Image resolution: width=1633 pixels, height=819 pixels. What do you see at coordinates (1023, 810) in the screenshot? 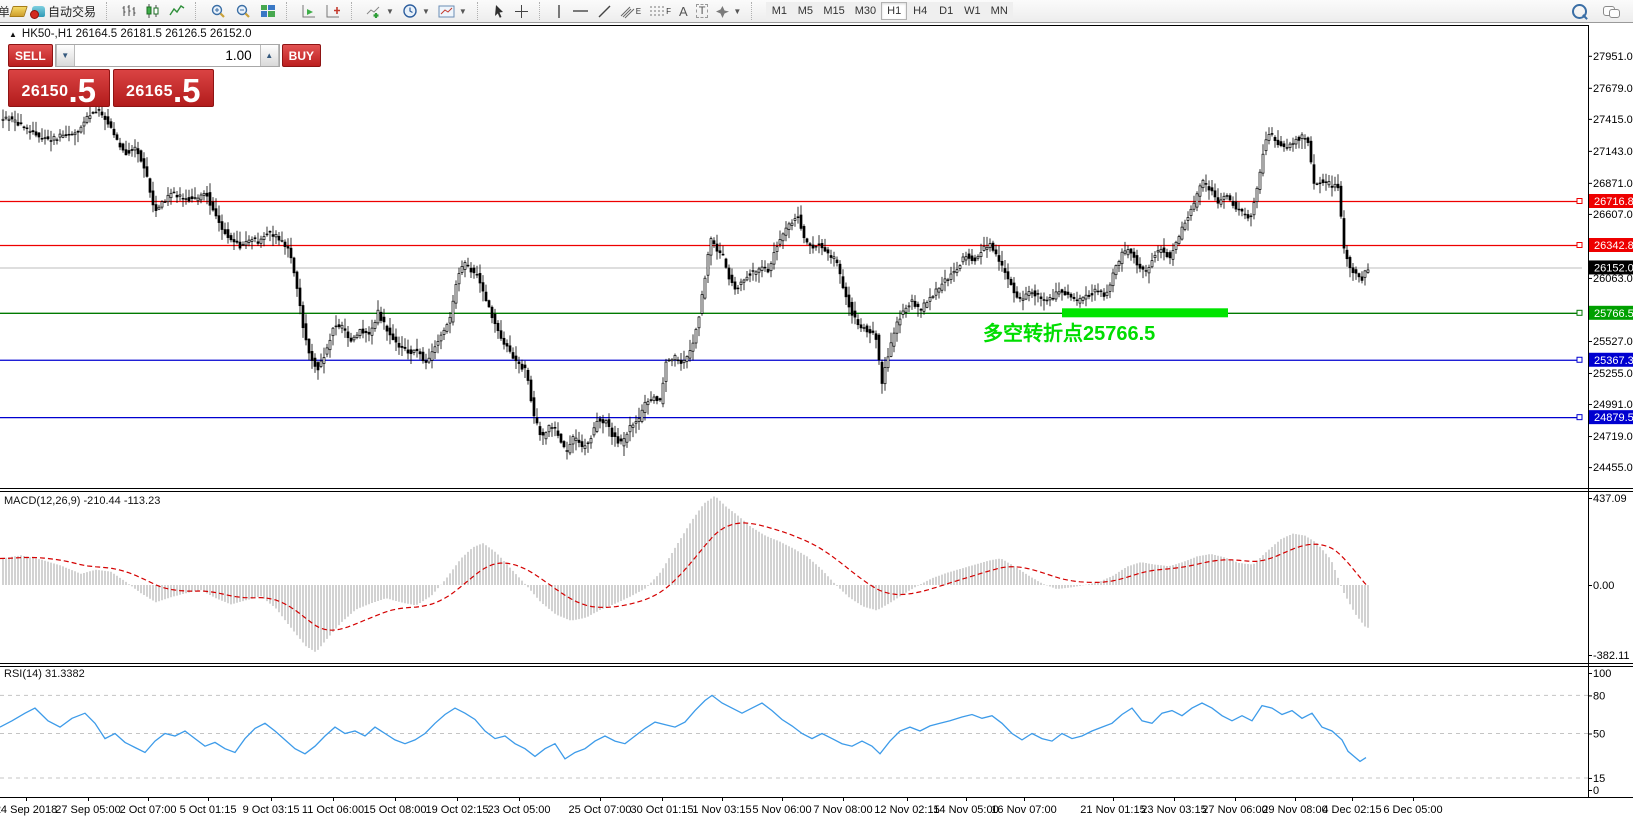
I see `time-tick-label: 16 Nov 07:00` at bounding box center [1023, 810].